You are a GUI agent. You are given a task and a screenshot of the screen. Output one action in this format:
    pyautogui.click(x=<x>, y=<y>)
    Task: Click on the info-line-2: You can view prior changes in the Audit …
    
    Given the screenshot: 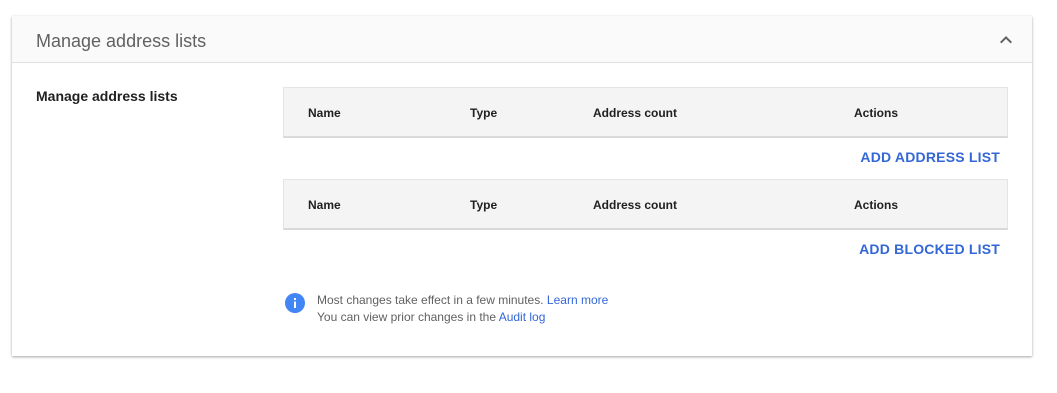 What is the action you would take?
    pyautogui.click(x=462, y=317)
    